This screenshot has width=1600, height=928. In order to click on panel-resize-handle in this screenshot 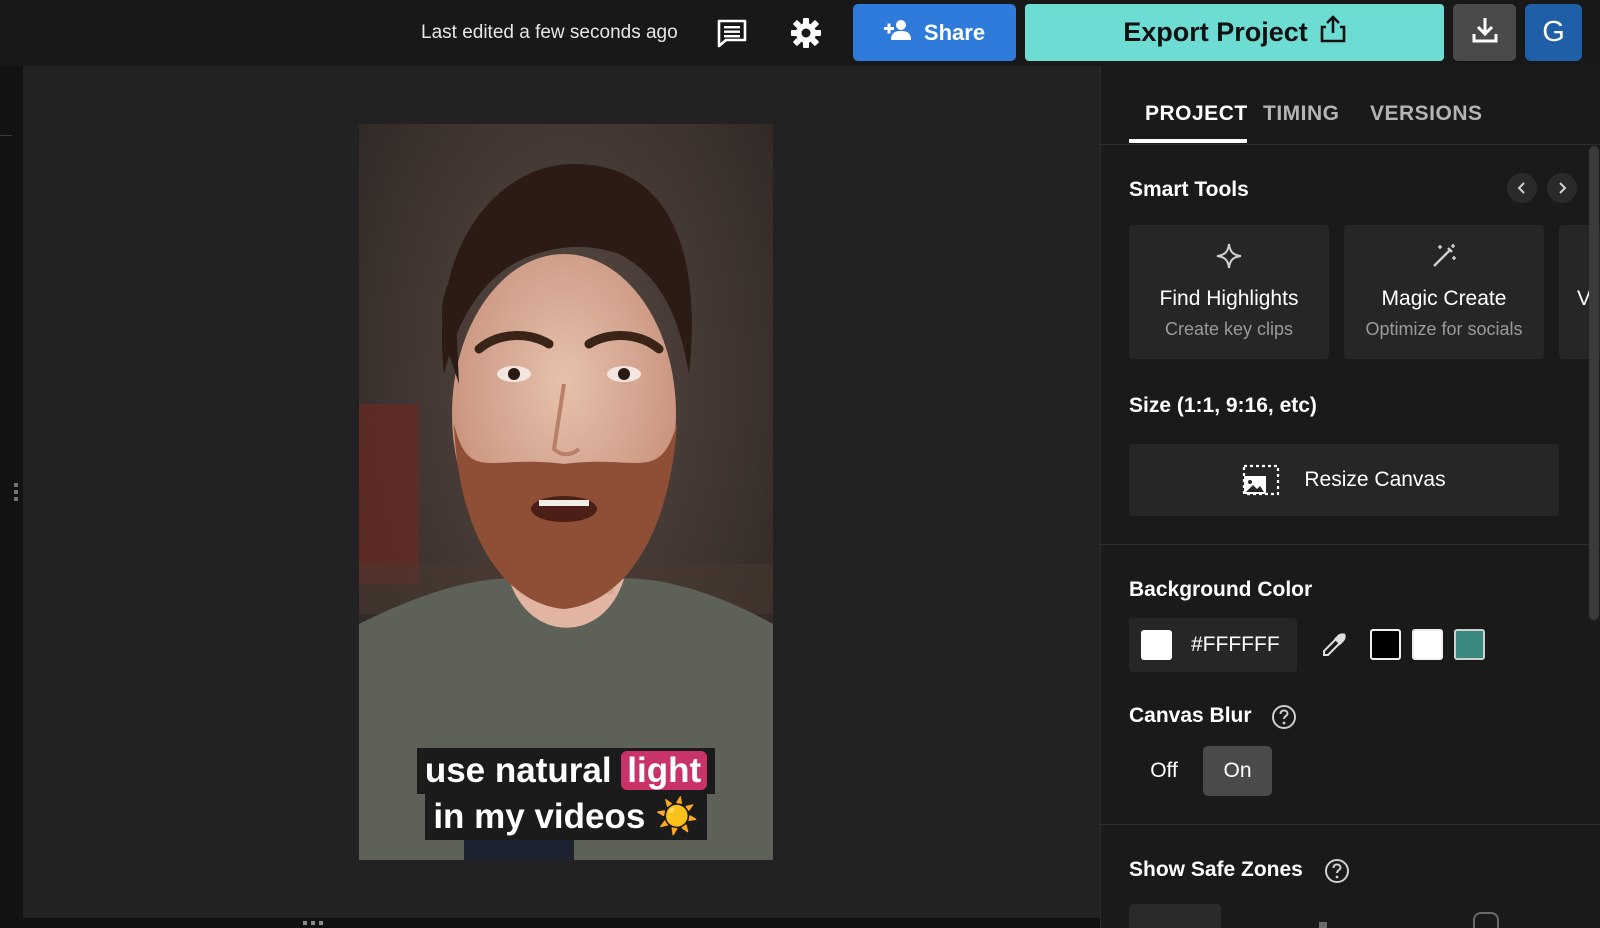, I will do `click(16, 492)`.